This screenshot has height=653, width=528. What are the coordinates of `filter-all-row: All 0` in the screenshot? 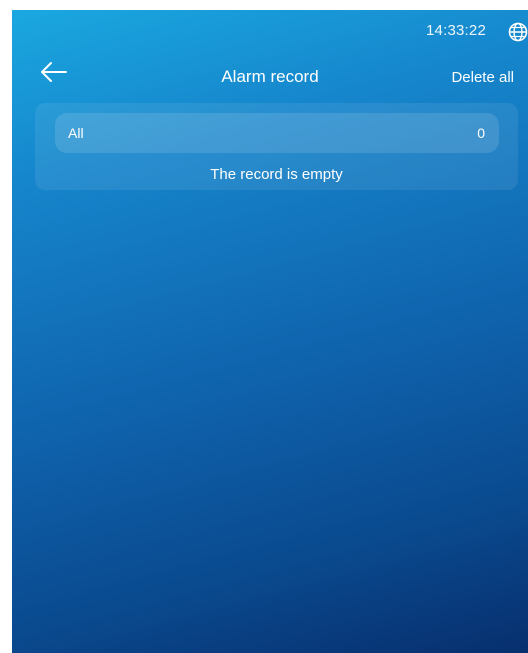 It's located at (277, 133).